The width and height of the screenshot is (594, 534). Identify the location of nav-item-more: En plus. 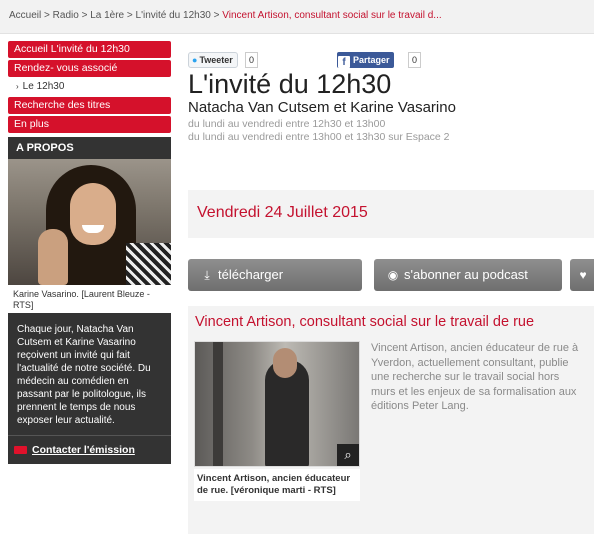
(89, 124).